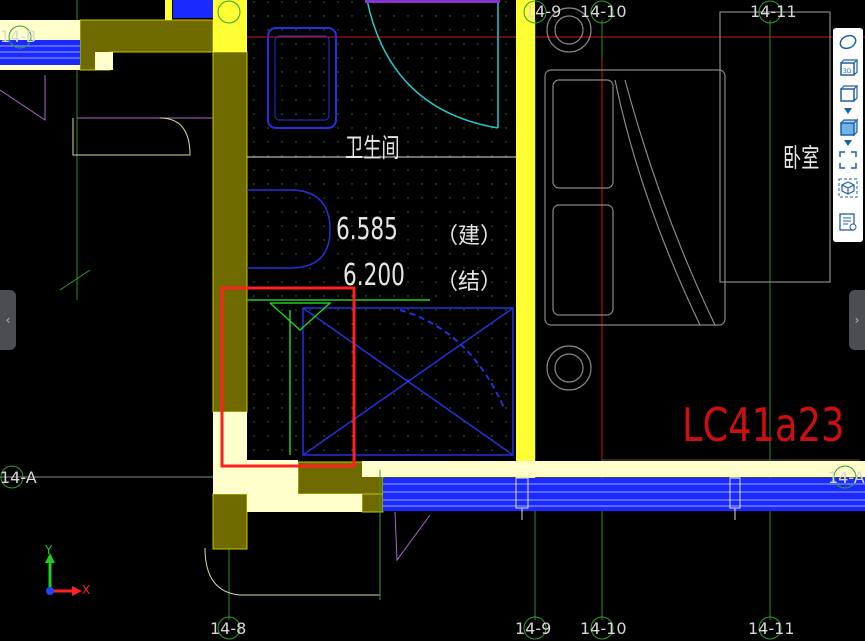 The height and width of the screenshot is (641, 865). Describe the element at coordinates (848, 42) in the screenshot. I see `orbit-icon` at that location.